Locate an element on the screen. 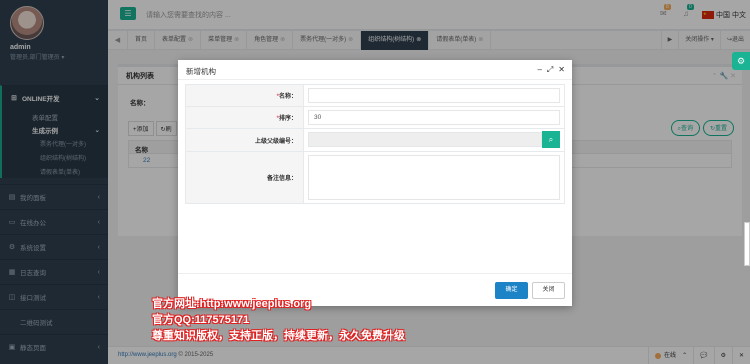  sort-cell: 30 is located at coordinates (434, 117).